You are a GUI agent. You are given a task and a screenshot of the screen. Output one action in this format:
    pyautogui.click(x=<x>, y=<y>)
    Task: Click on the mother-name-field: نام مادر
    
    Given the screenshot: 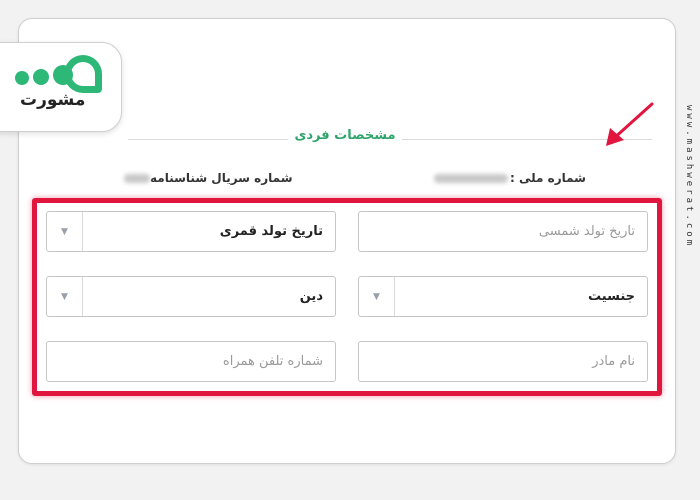 What is the action you would take?
    pyautogui.click(x=503, y=361)
    